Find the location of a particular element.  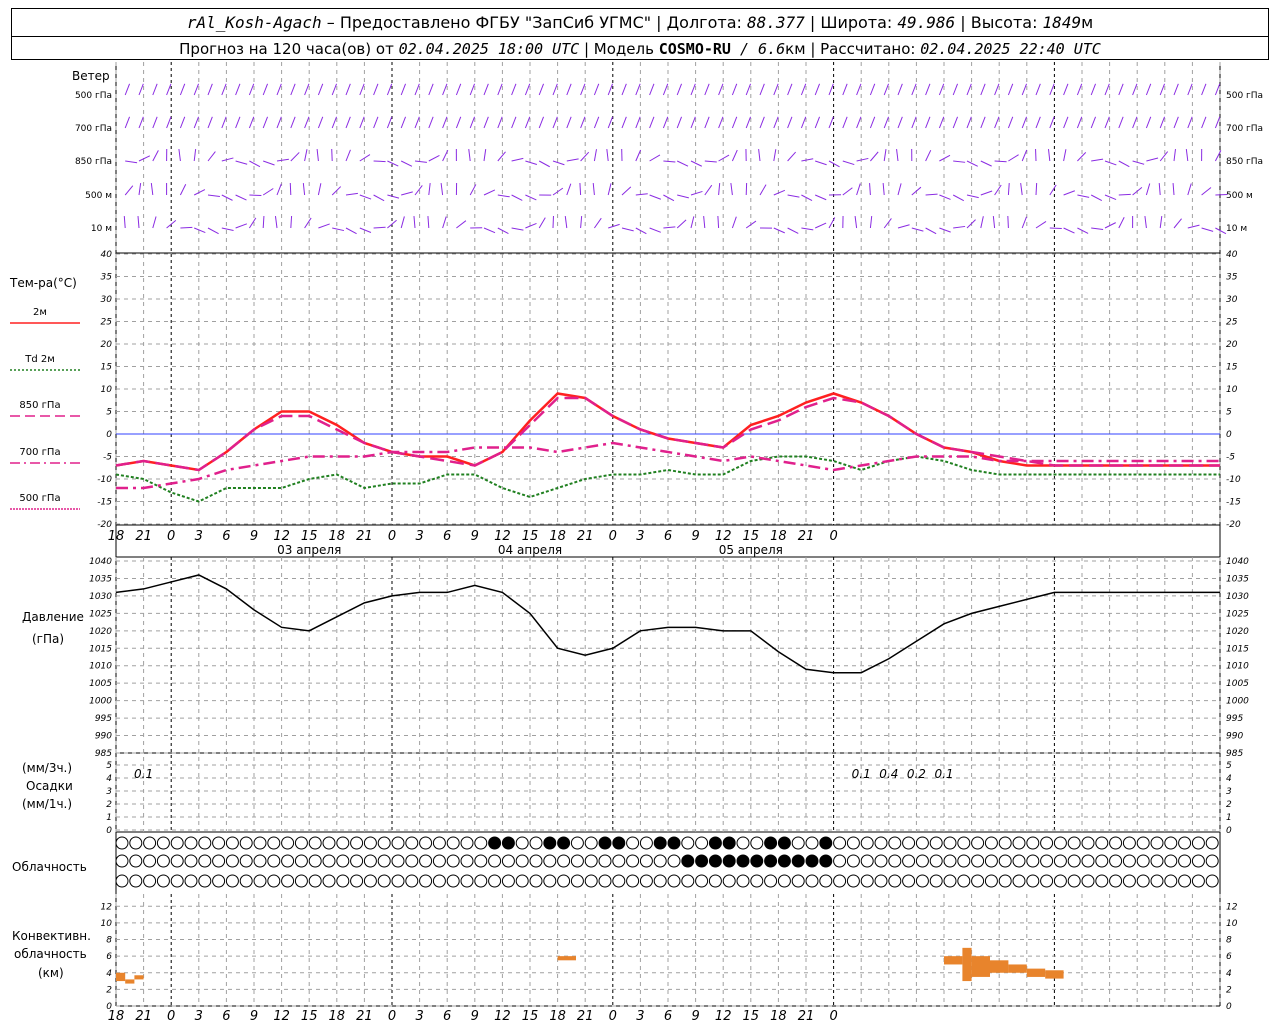

precip-amount-label: 0.2 is located at coordinates (916, 774).